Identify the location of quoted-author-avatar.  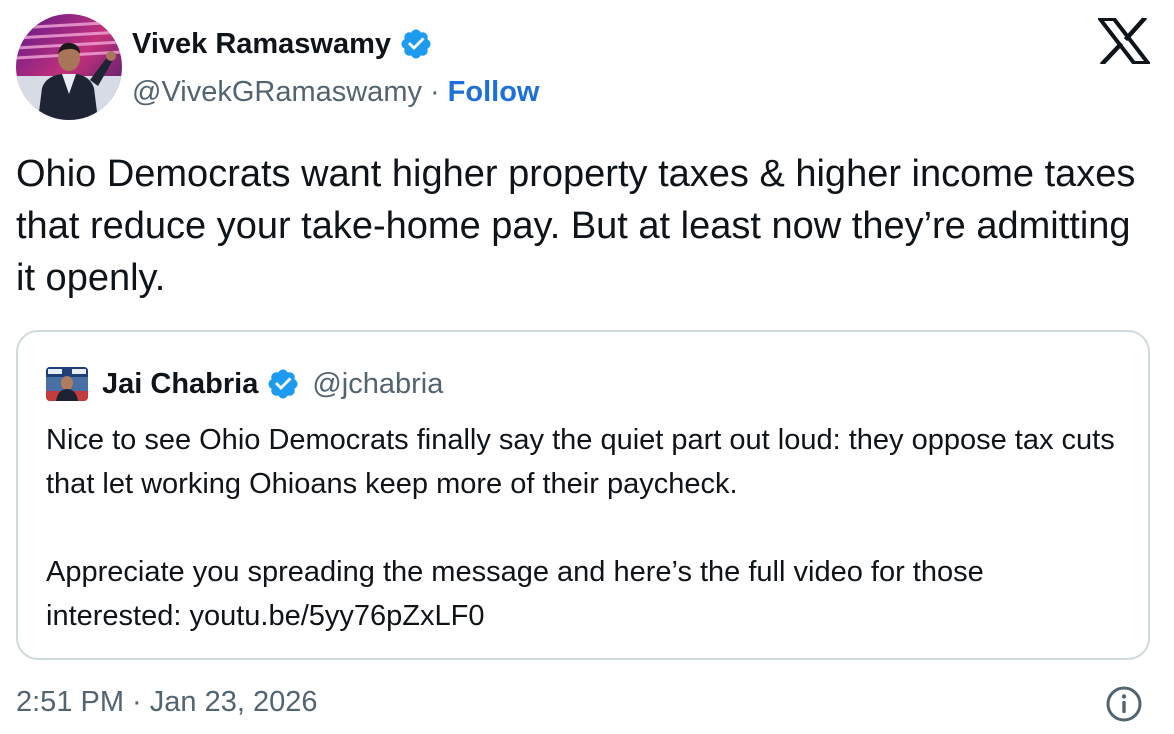
(67, 384).